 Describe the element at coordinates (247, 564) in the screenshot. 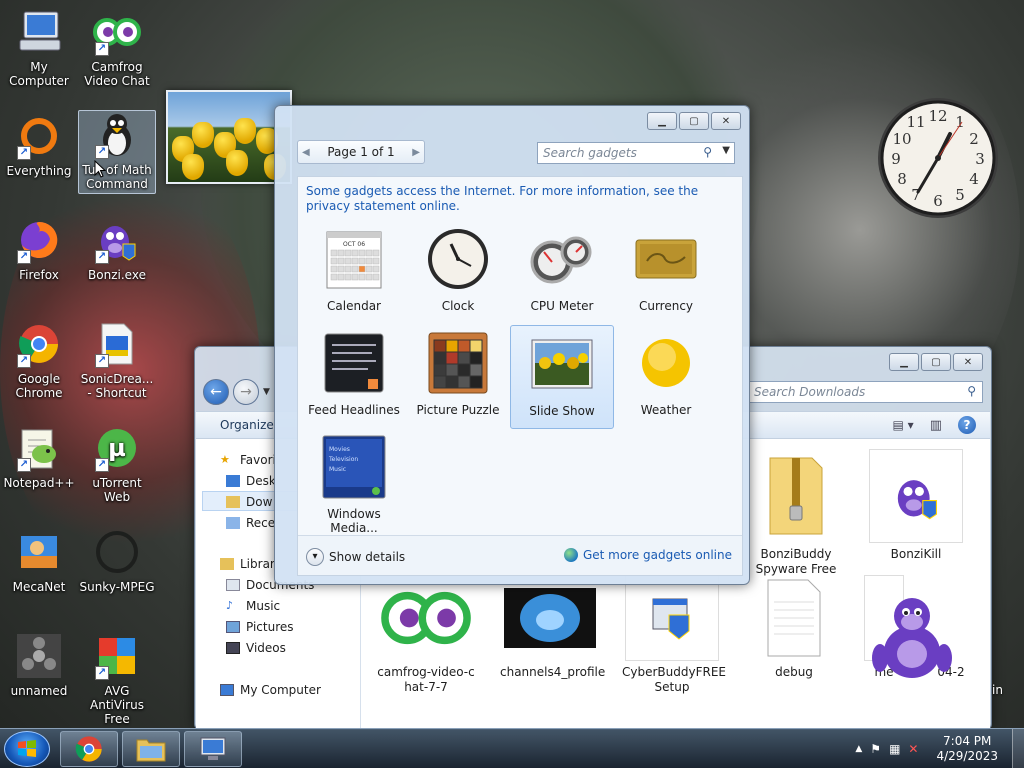

I see `sidebar-item-libraries: Librar` at that location.